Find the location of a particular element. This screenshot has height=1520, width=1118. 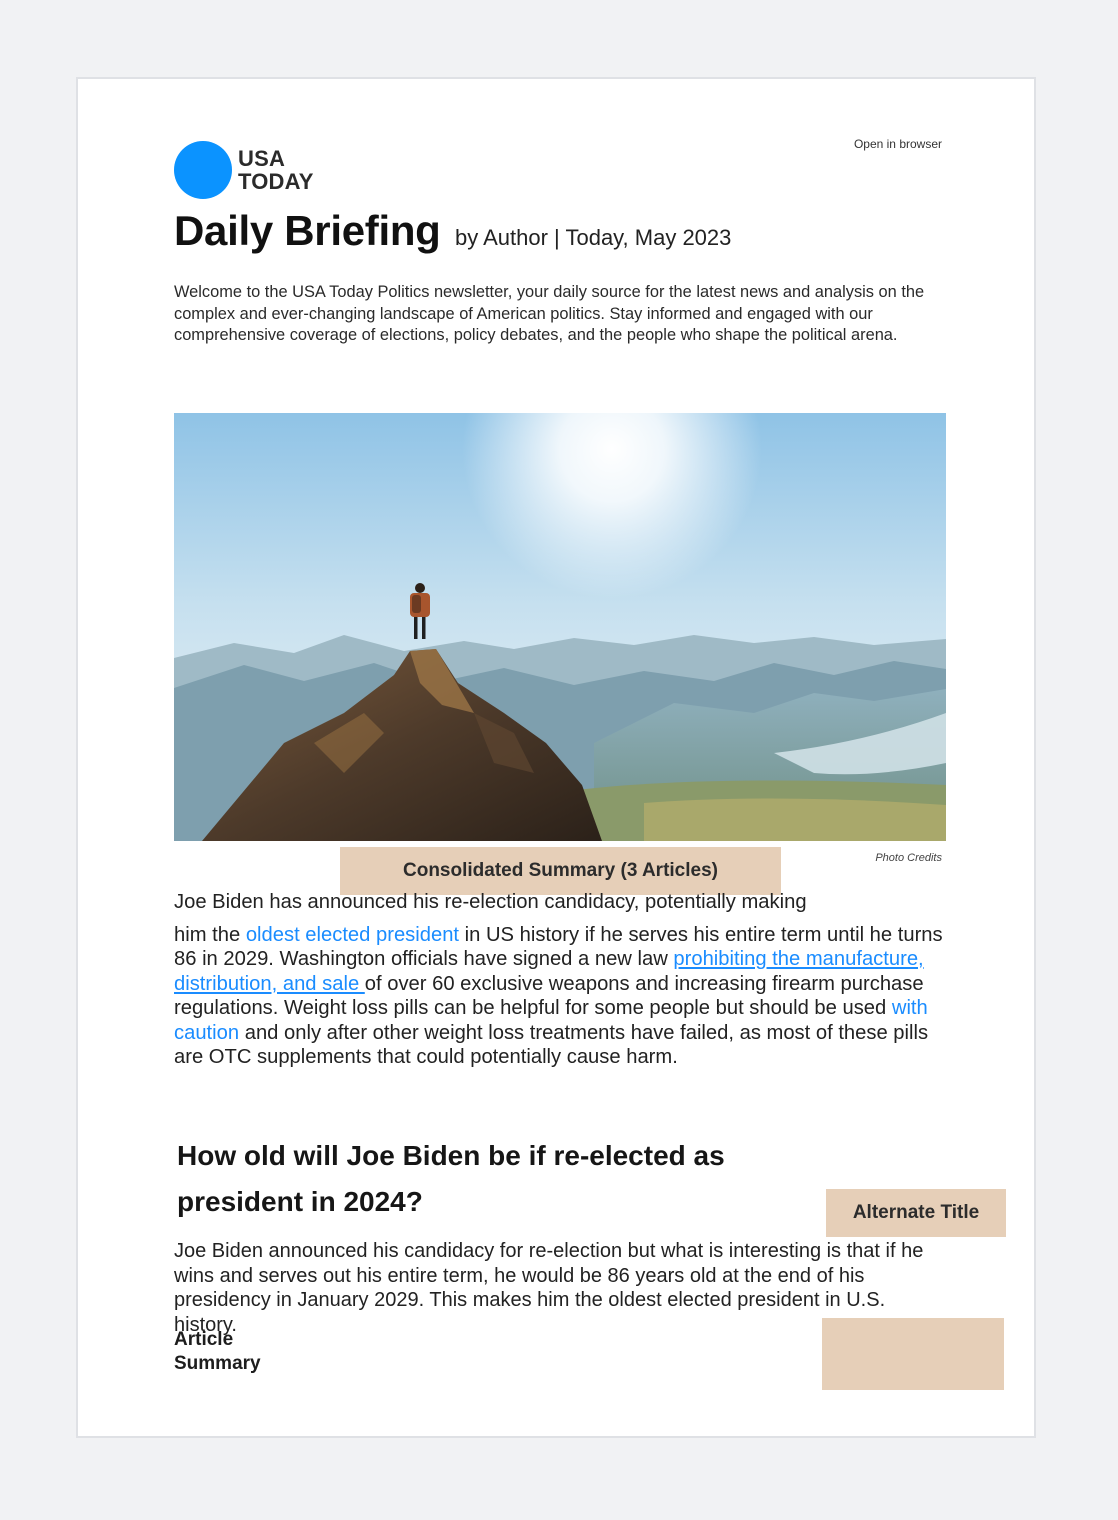

logo-wordmark: USA TODAY is located at coordinates (276, 170).